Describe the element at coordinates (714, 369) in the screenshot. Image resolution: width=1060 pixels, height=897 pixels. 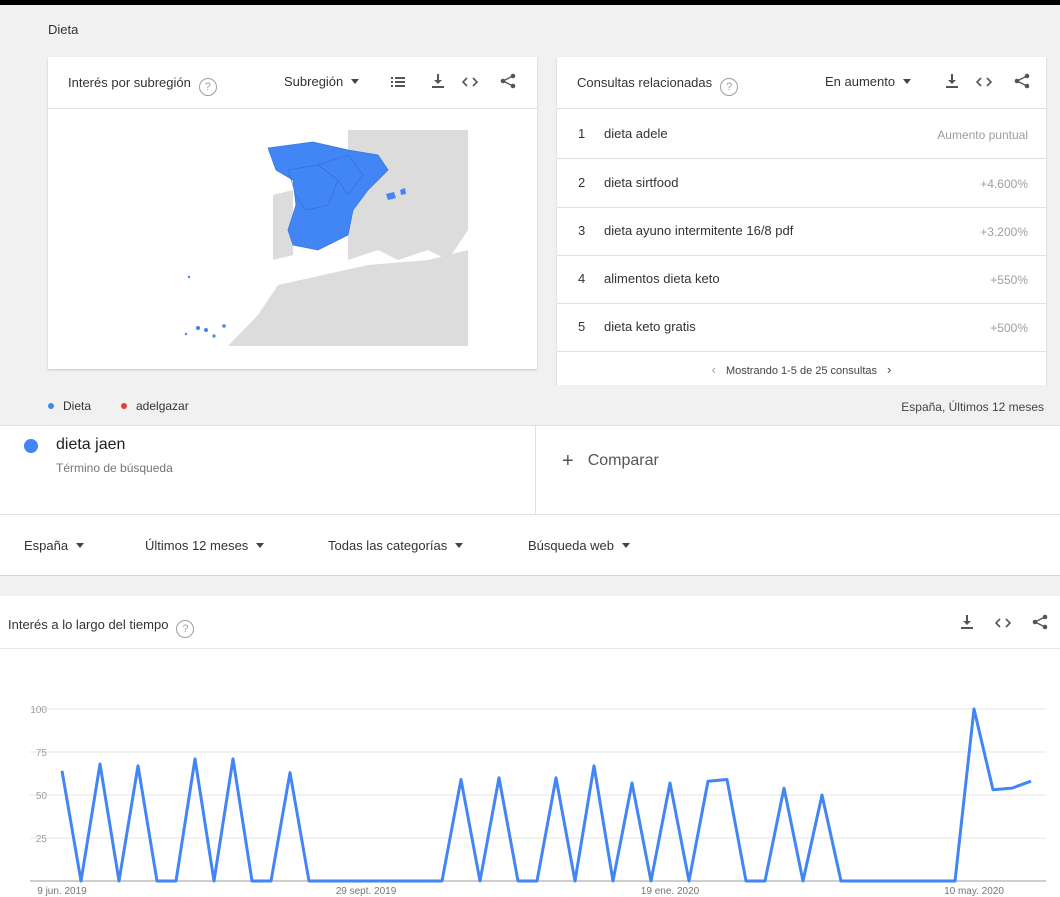
I see `chevron-left-icon: ‹` at that location.